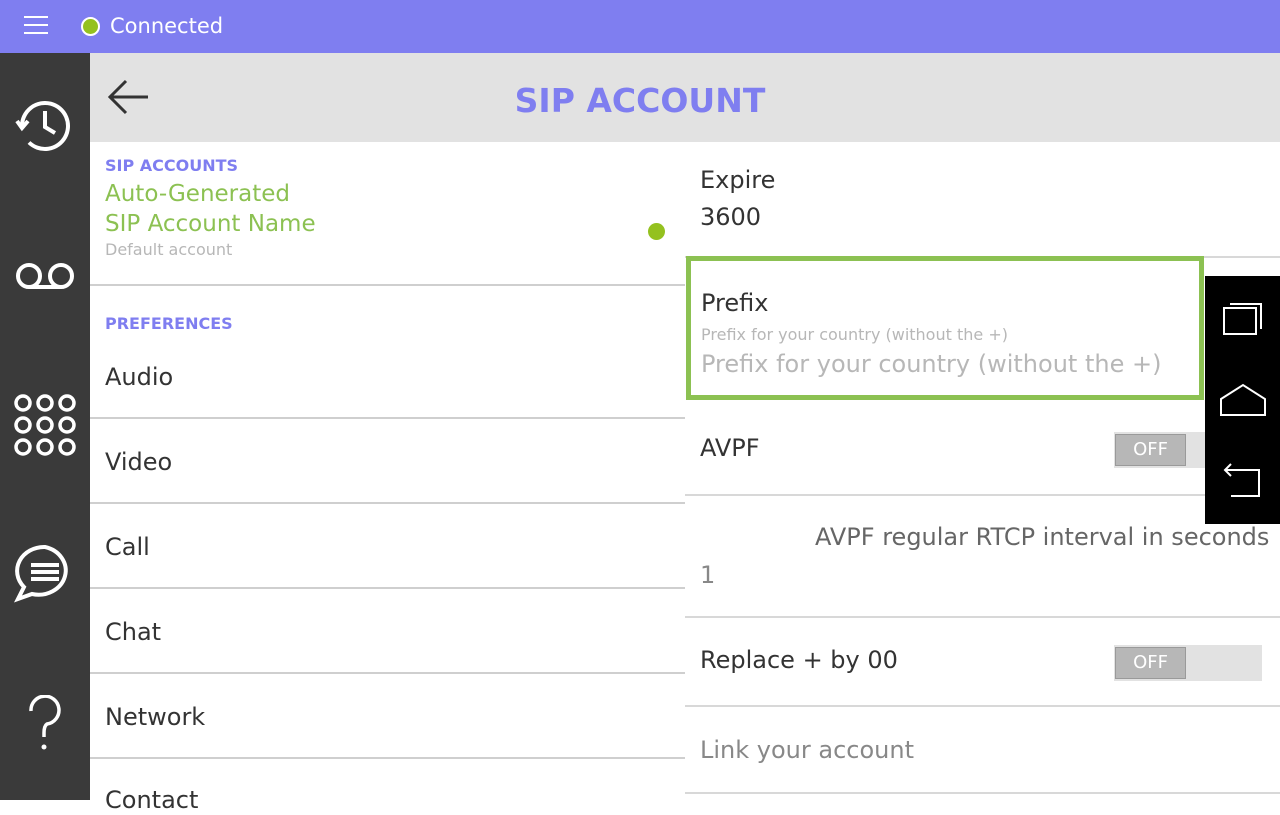 Image resolution: width=1280 pixels, height=815 pixels. What do you see at coordinates (197, 194) in the screenshot?
I see `account-name-line1: Auto-Generated` at bounding box center [197, 194].